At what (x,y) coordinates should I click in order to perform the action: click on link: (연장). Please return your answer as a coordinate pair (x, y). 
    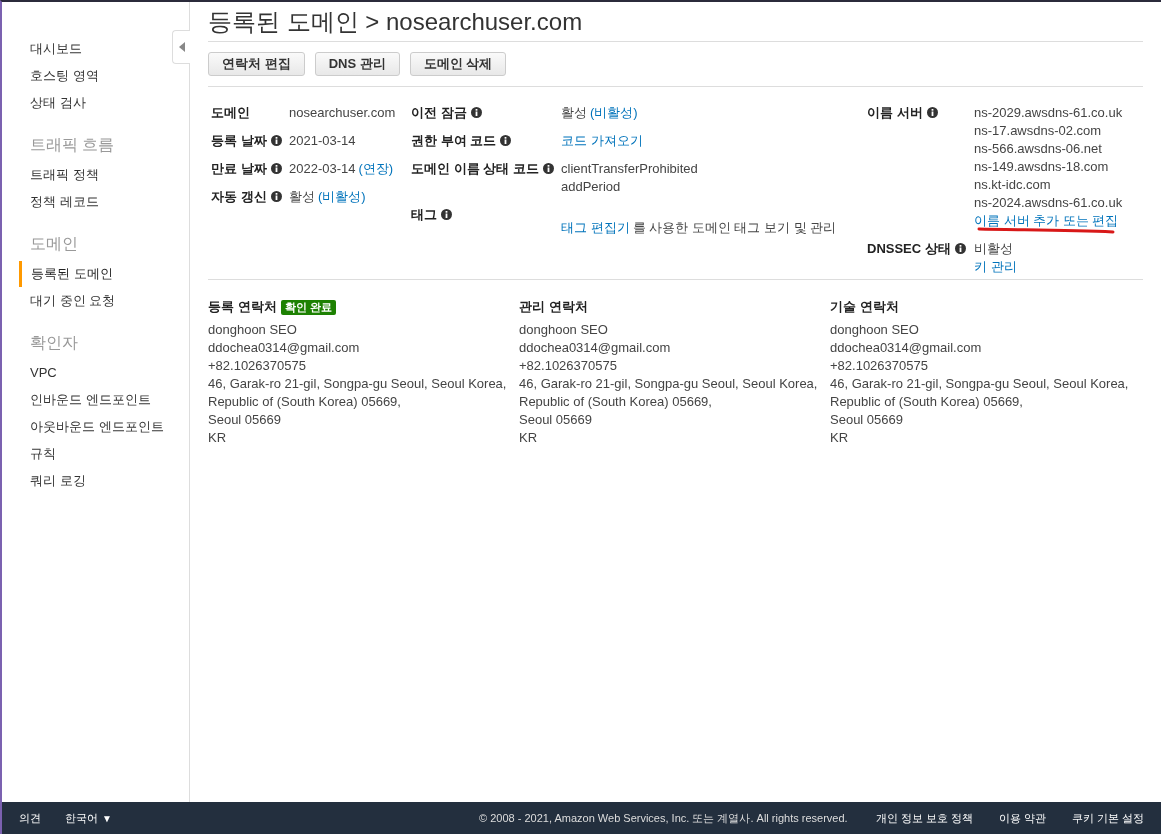
    Looking at the image, I should click on (376, 169).